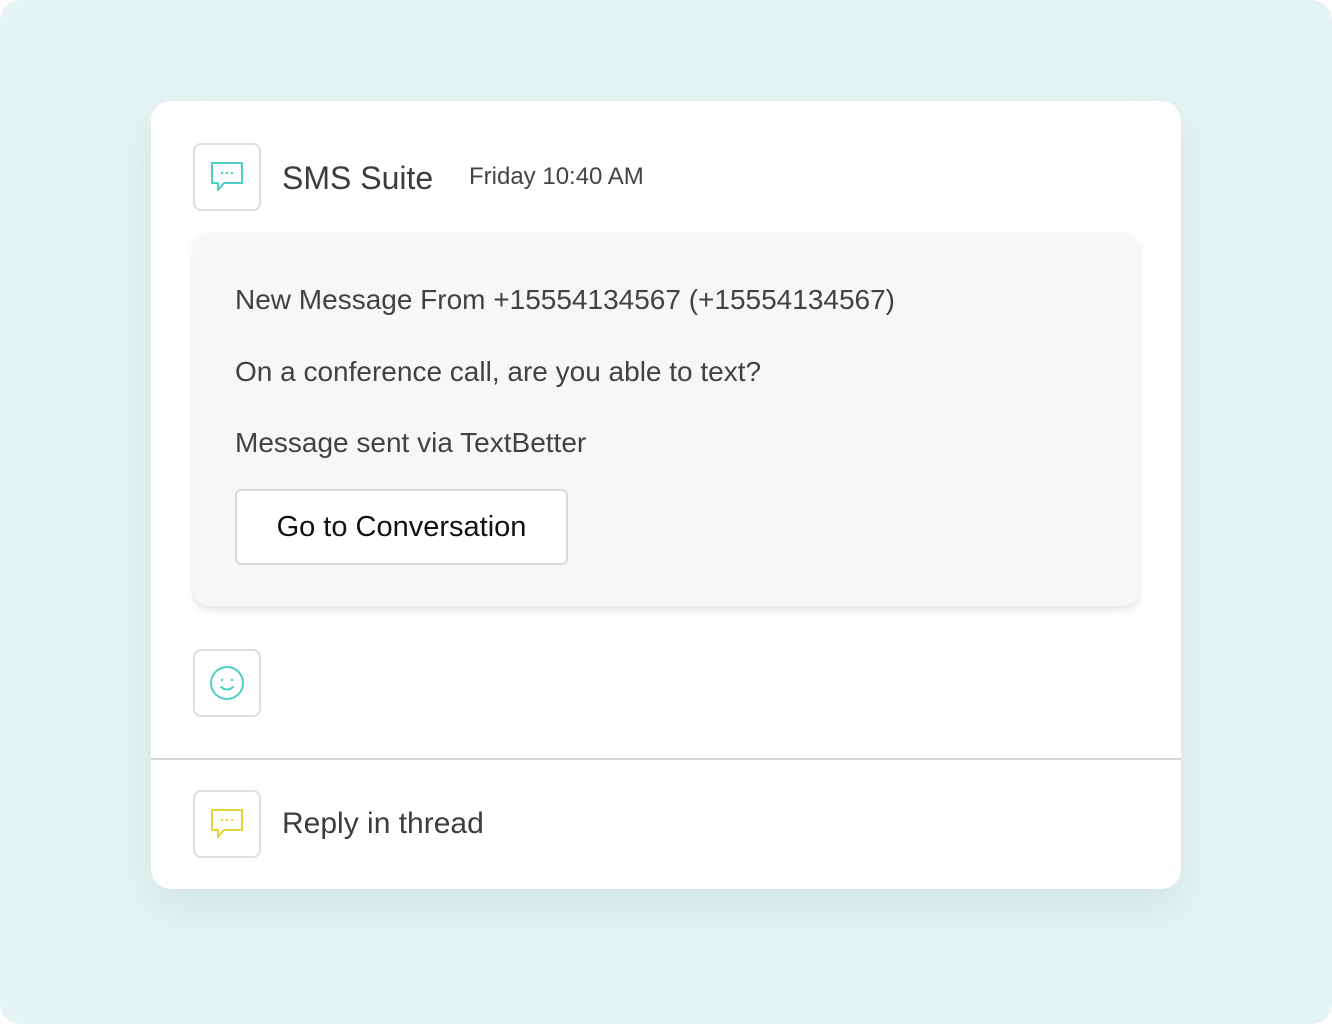 The height and width of the screenshot is (1024, 1332). I want to click on app-icon-box, so click(227, 177).